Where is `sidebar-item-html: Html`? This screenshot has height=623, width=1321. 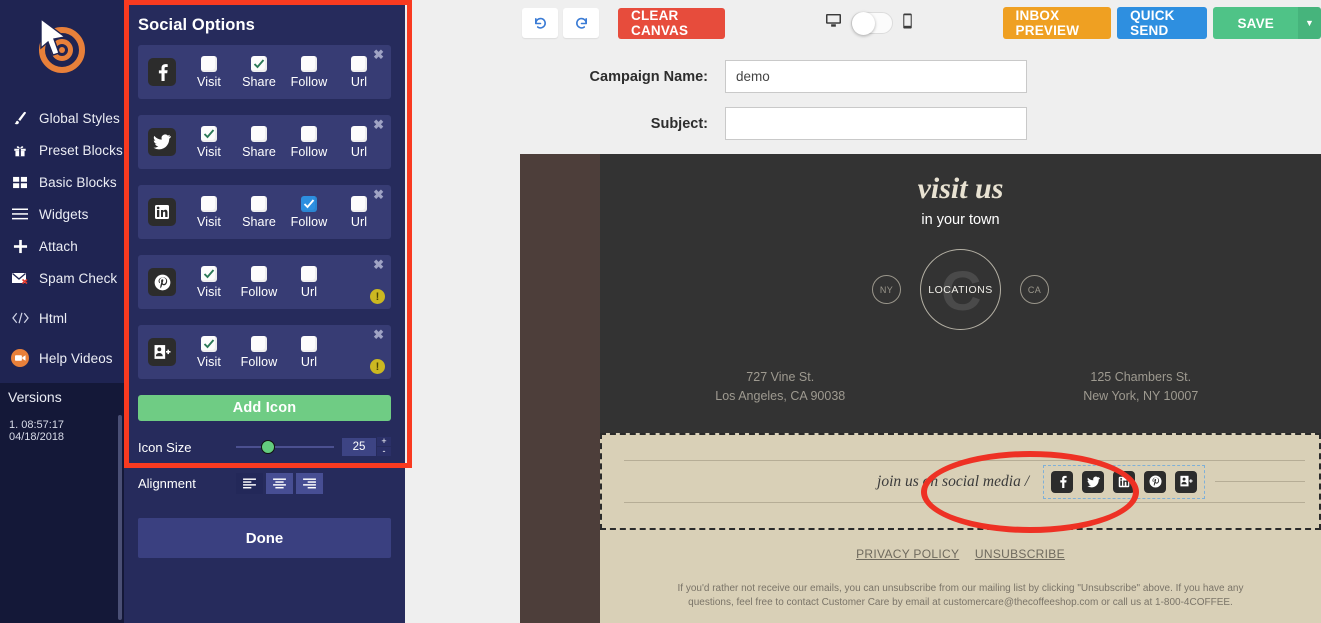
sidebar-item-html: Html is located at coordinates (62, 318).